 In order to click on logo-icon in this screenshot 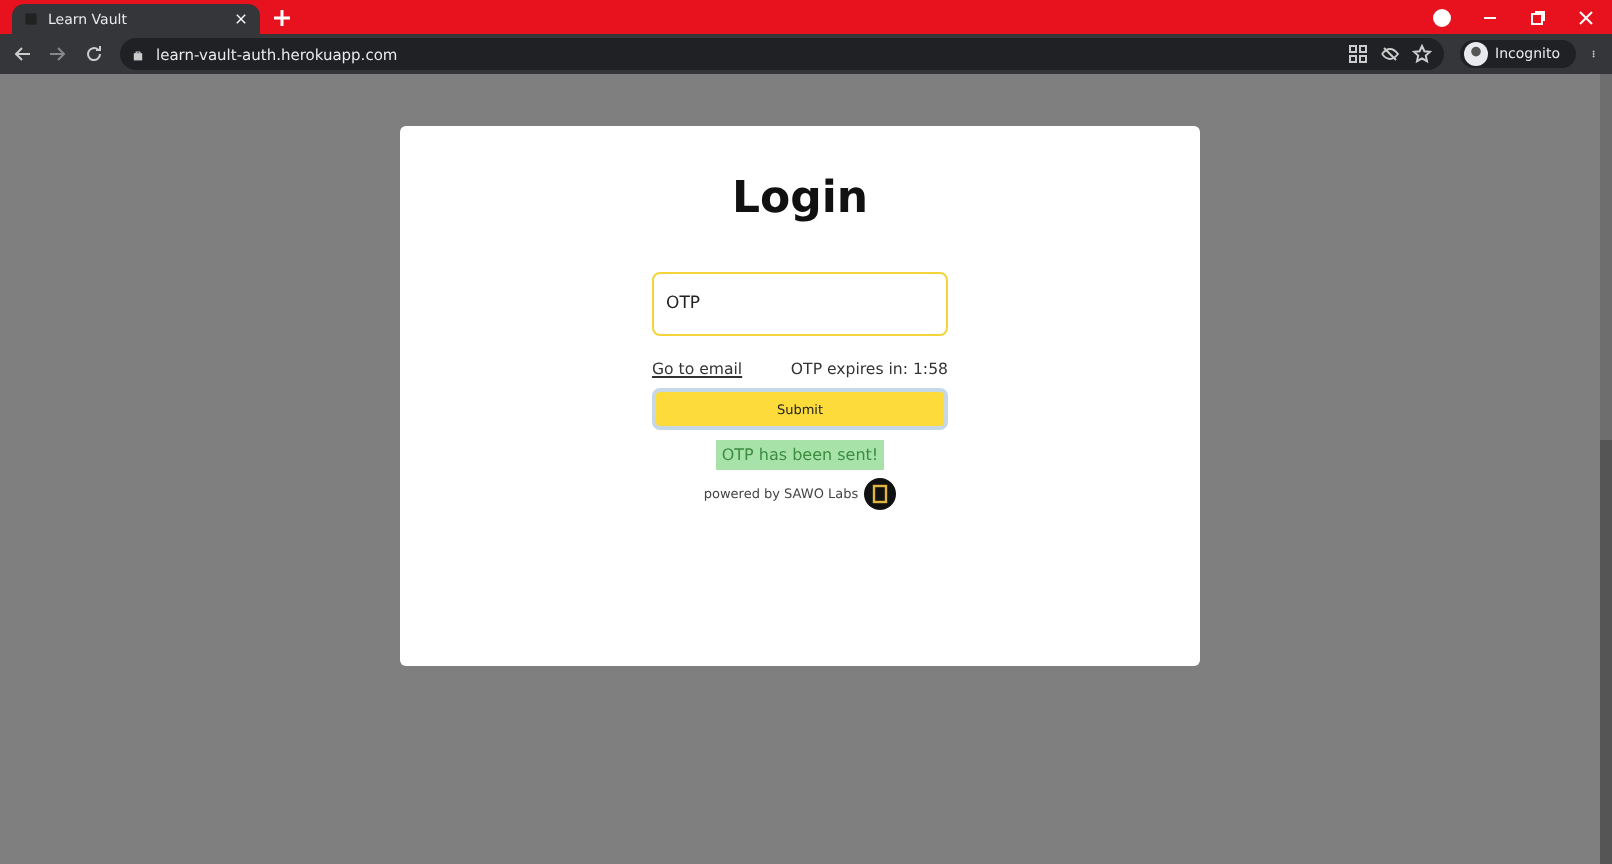, I will do `click(880, 494)`.